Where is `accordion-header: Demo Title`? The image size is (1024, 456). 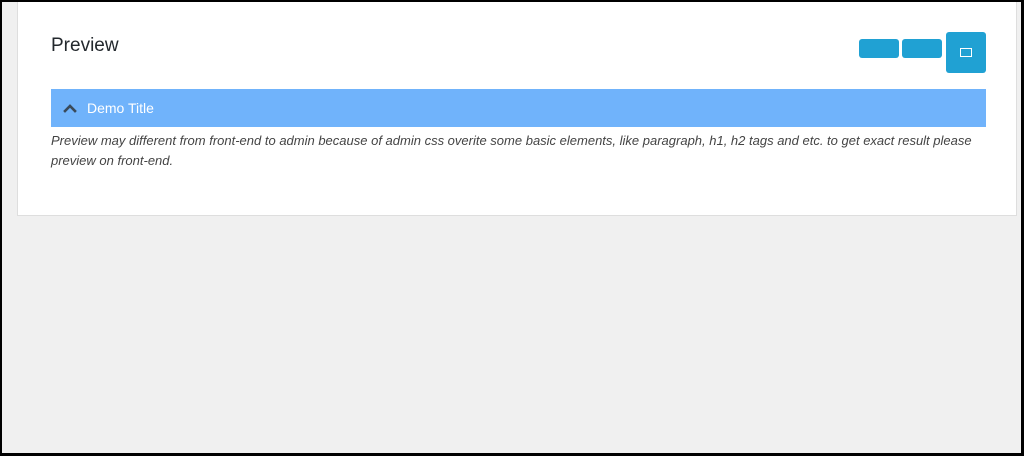 accordion-header: Demo Title is located at coordinates (518, 108).